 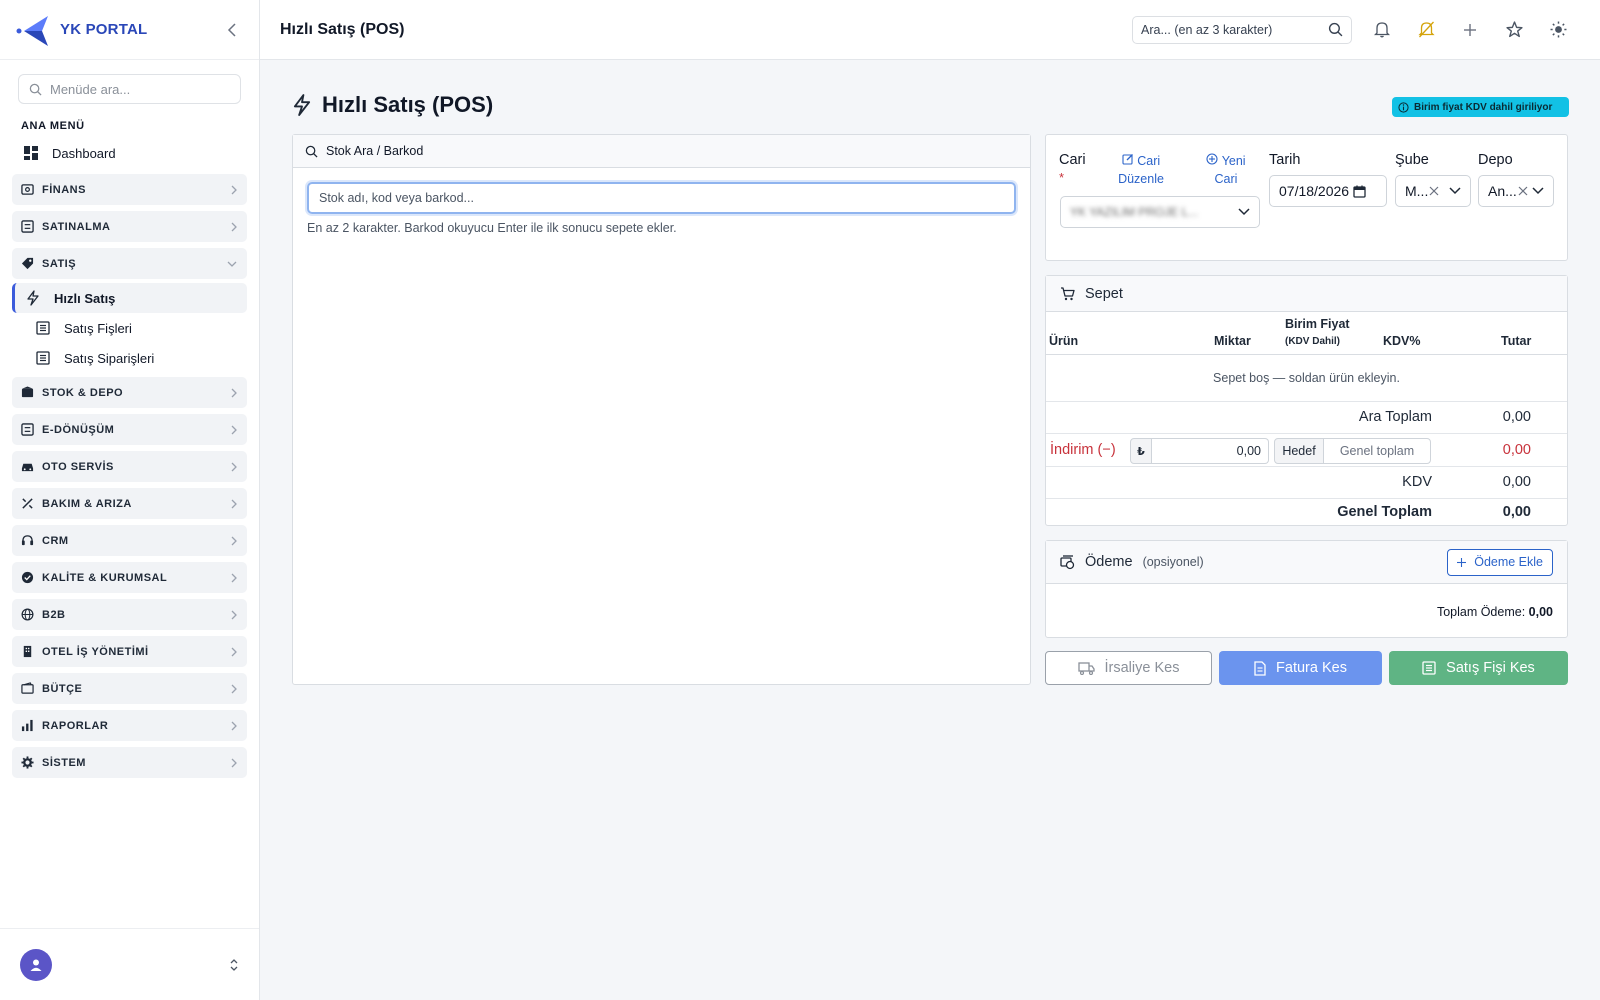 I want to click on theme-toggle-button, so click(x=1558, y=29).